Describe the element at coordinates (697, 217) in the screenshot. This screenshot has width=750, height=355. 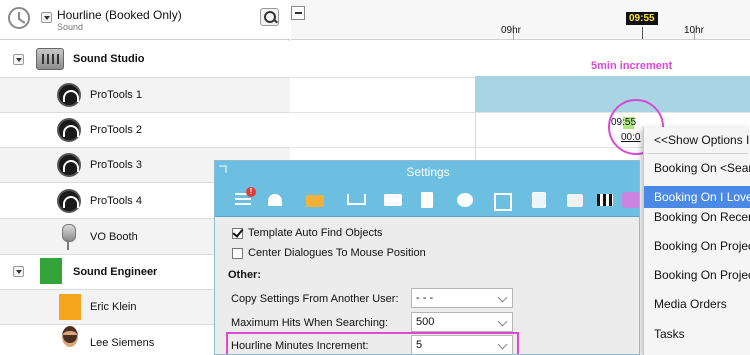
I see `menu-item-booking-recent: Booking On Recen` at that location.